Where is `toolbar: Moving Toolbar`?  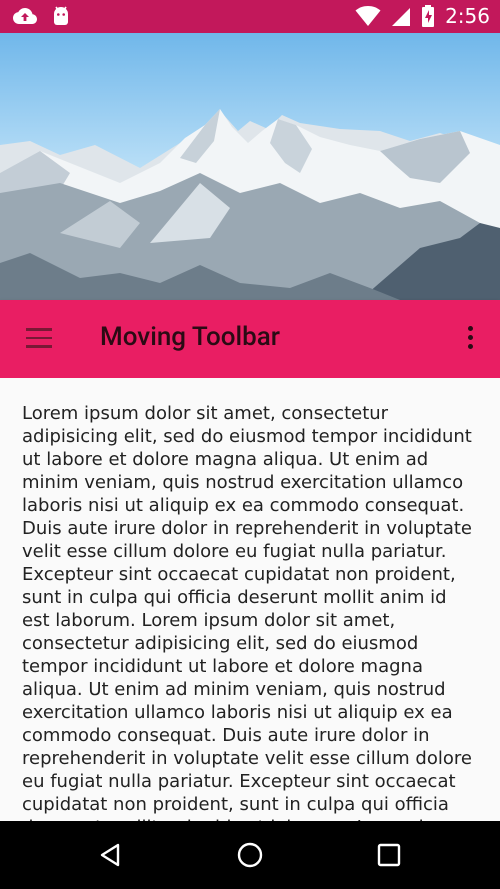
toolbar: Moving Toolbar is located at coordinates (250, 339).